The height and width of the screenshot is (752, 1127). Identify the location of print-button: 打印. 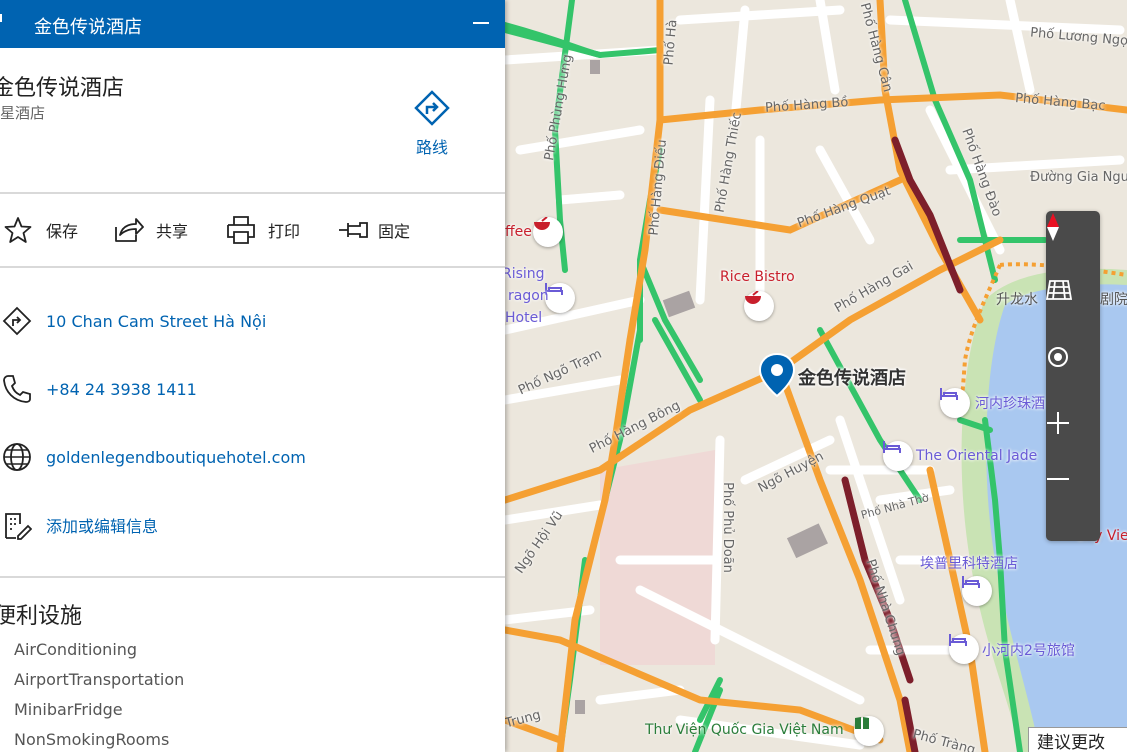
(263, 230).